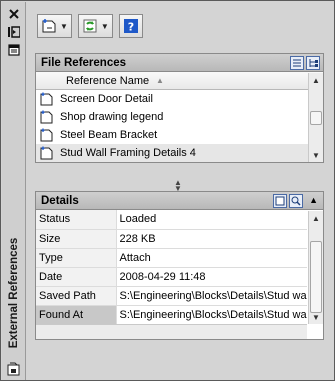  I want to click on properties-icon, so click(14, 50).